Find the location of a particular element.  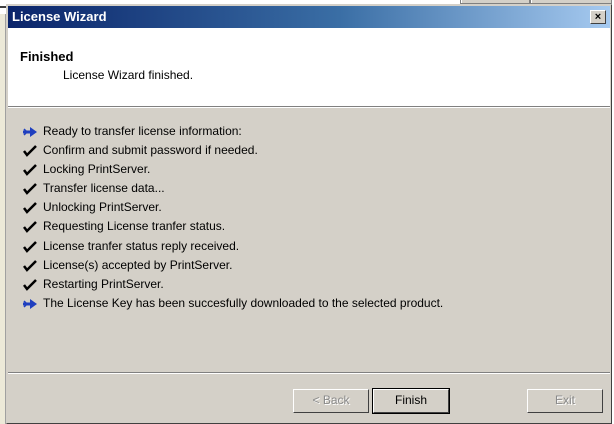

title-bar: License Wizard × is located at coordinates (309, 17).